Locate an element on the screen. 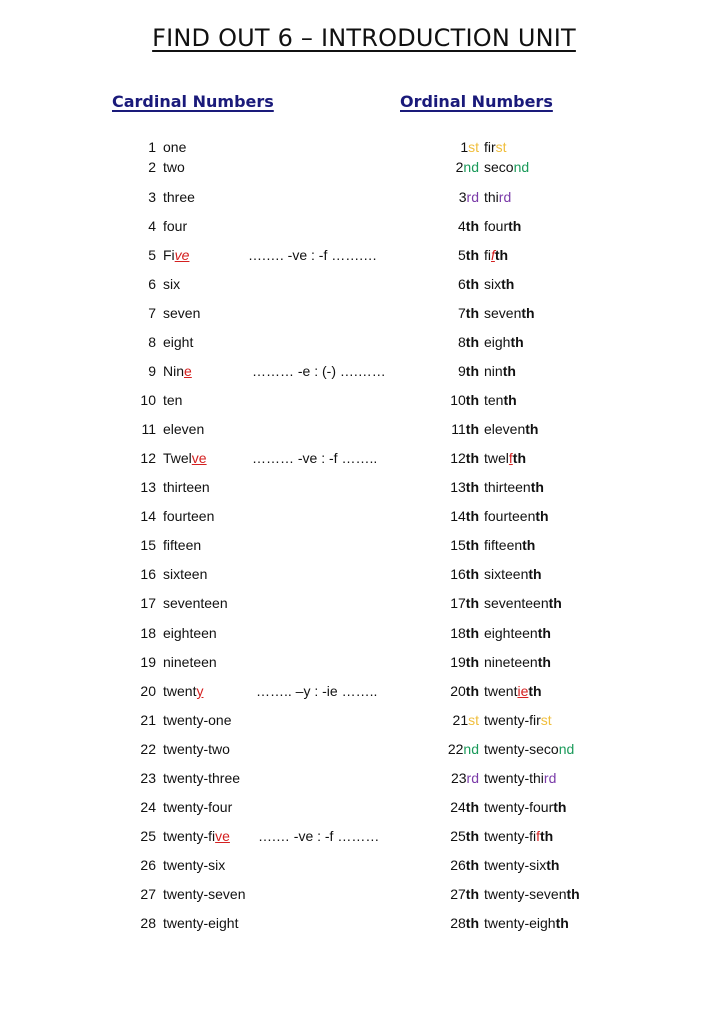 The width and height of the screenshot is (728, 1031). ordinal-number-segment: 16 is located at coordinates (458, 574).